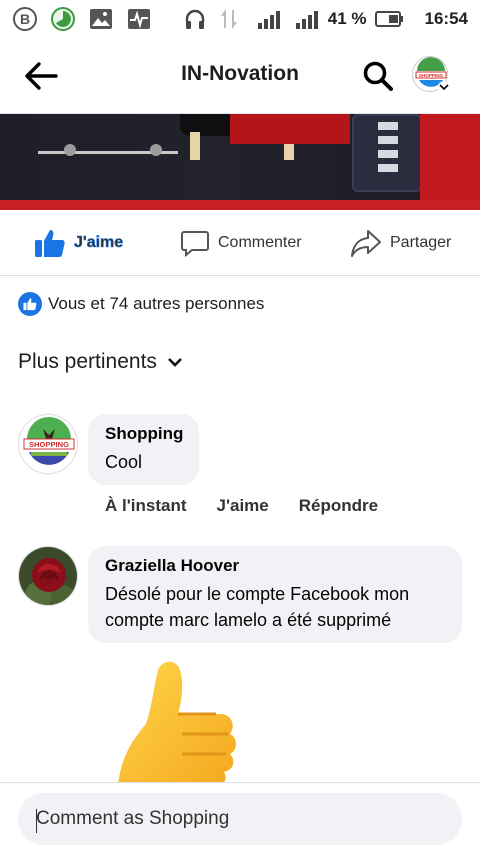 Image resolution: width=480 pixels, height=854 pixels. What do you see at coordinates (389, 19) in the screenshot?
I see `battery-icon` at bounding box center [389, 19].